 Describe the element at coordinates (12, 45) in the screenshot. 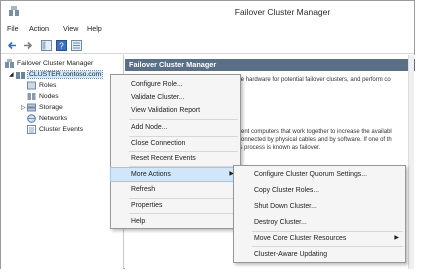

I see `back-icon` at that location.